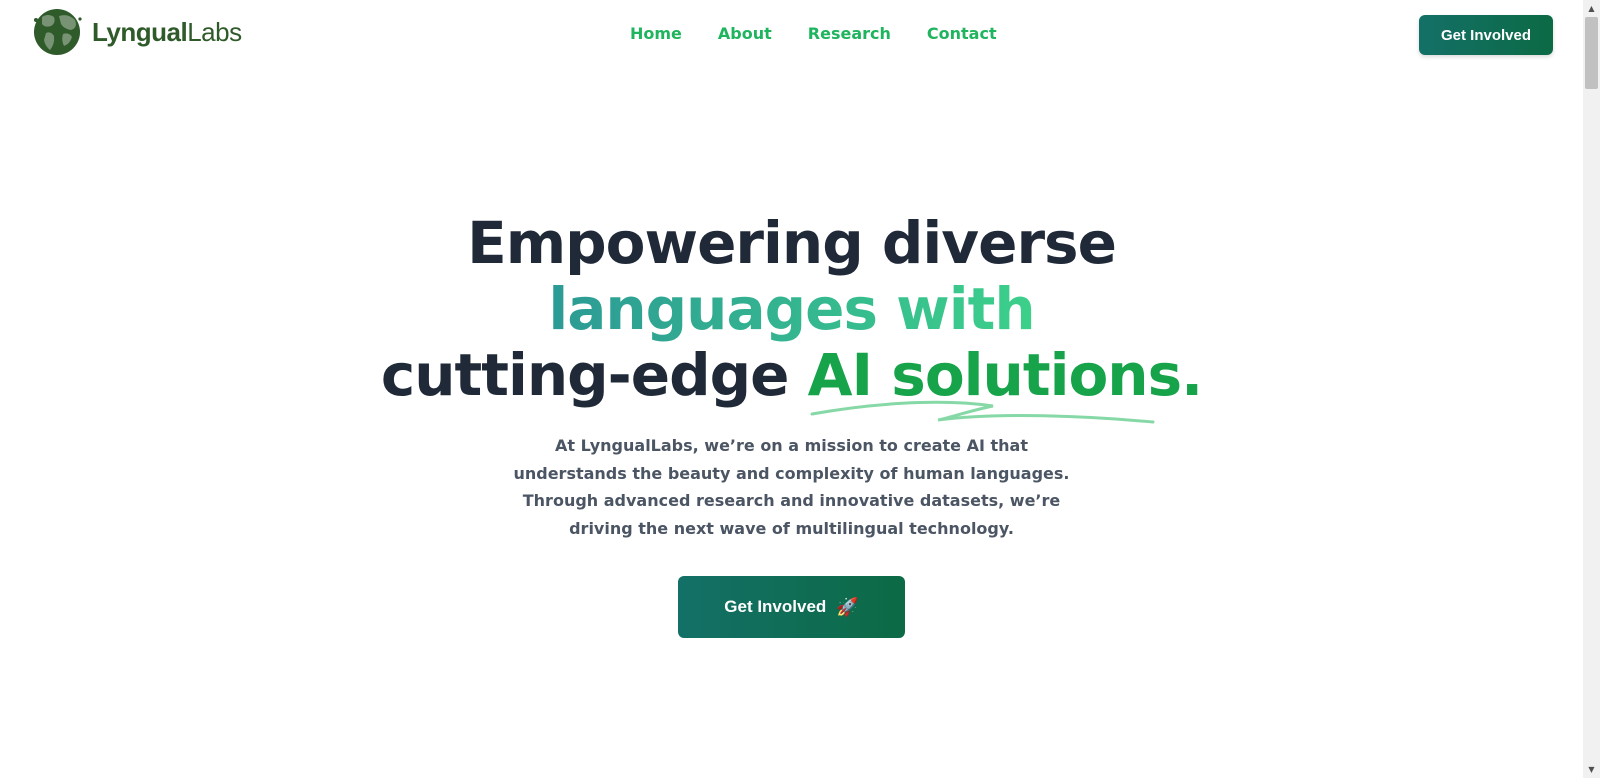 The height and width of the screenshot is (778, 1600). Describe the element at coordinates (1591, 8) in the screenshot. I see `scroll-up-arrow-icon: ▲` at that location.